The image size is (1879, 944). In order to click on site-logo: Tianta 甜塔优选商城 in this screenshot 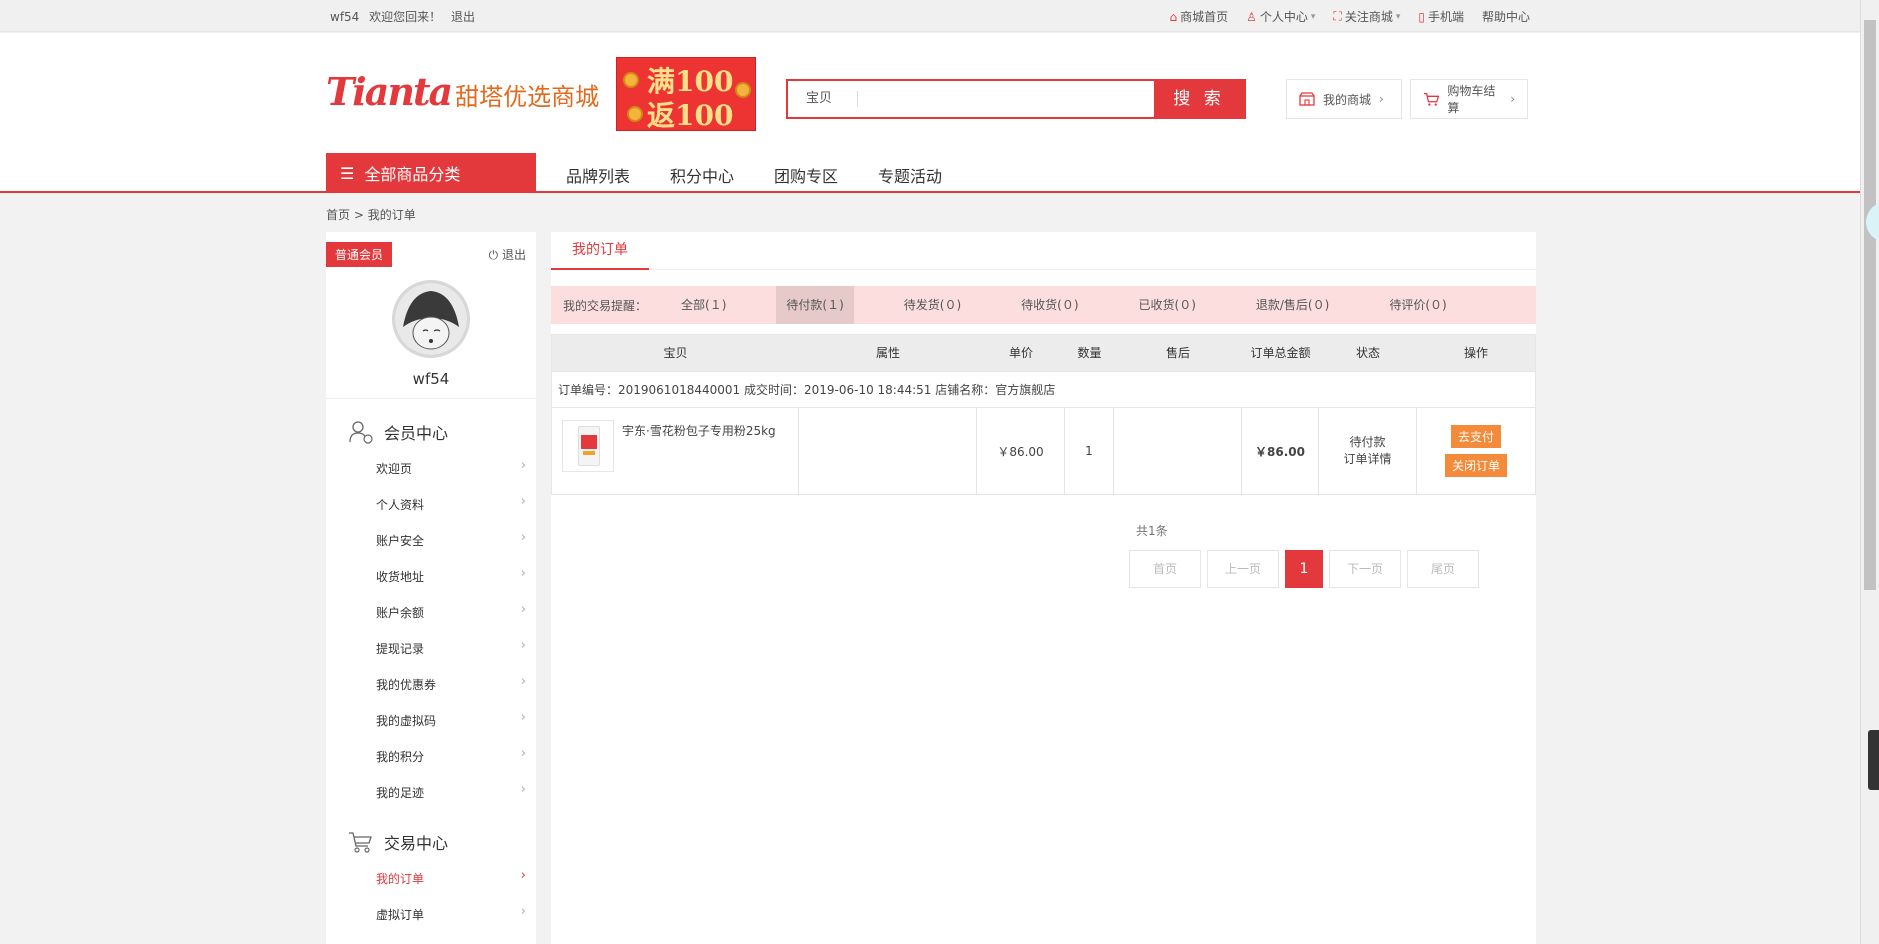, I will do `click(462, 91)`.